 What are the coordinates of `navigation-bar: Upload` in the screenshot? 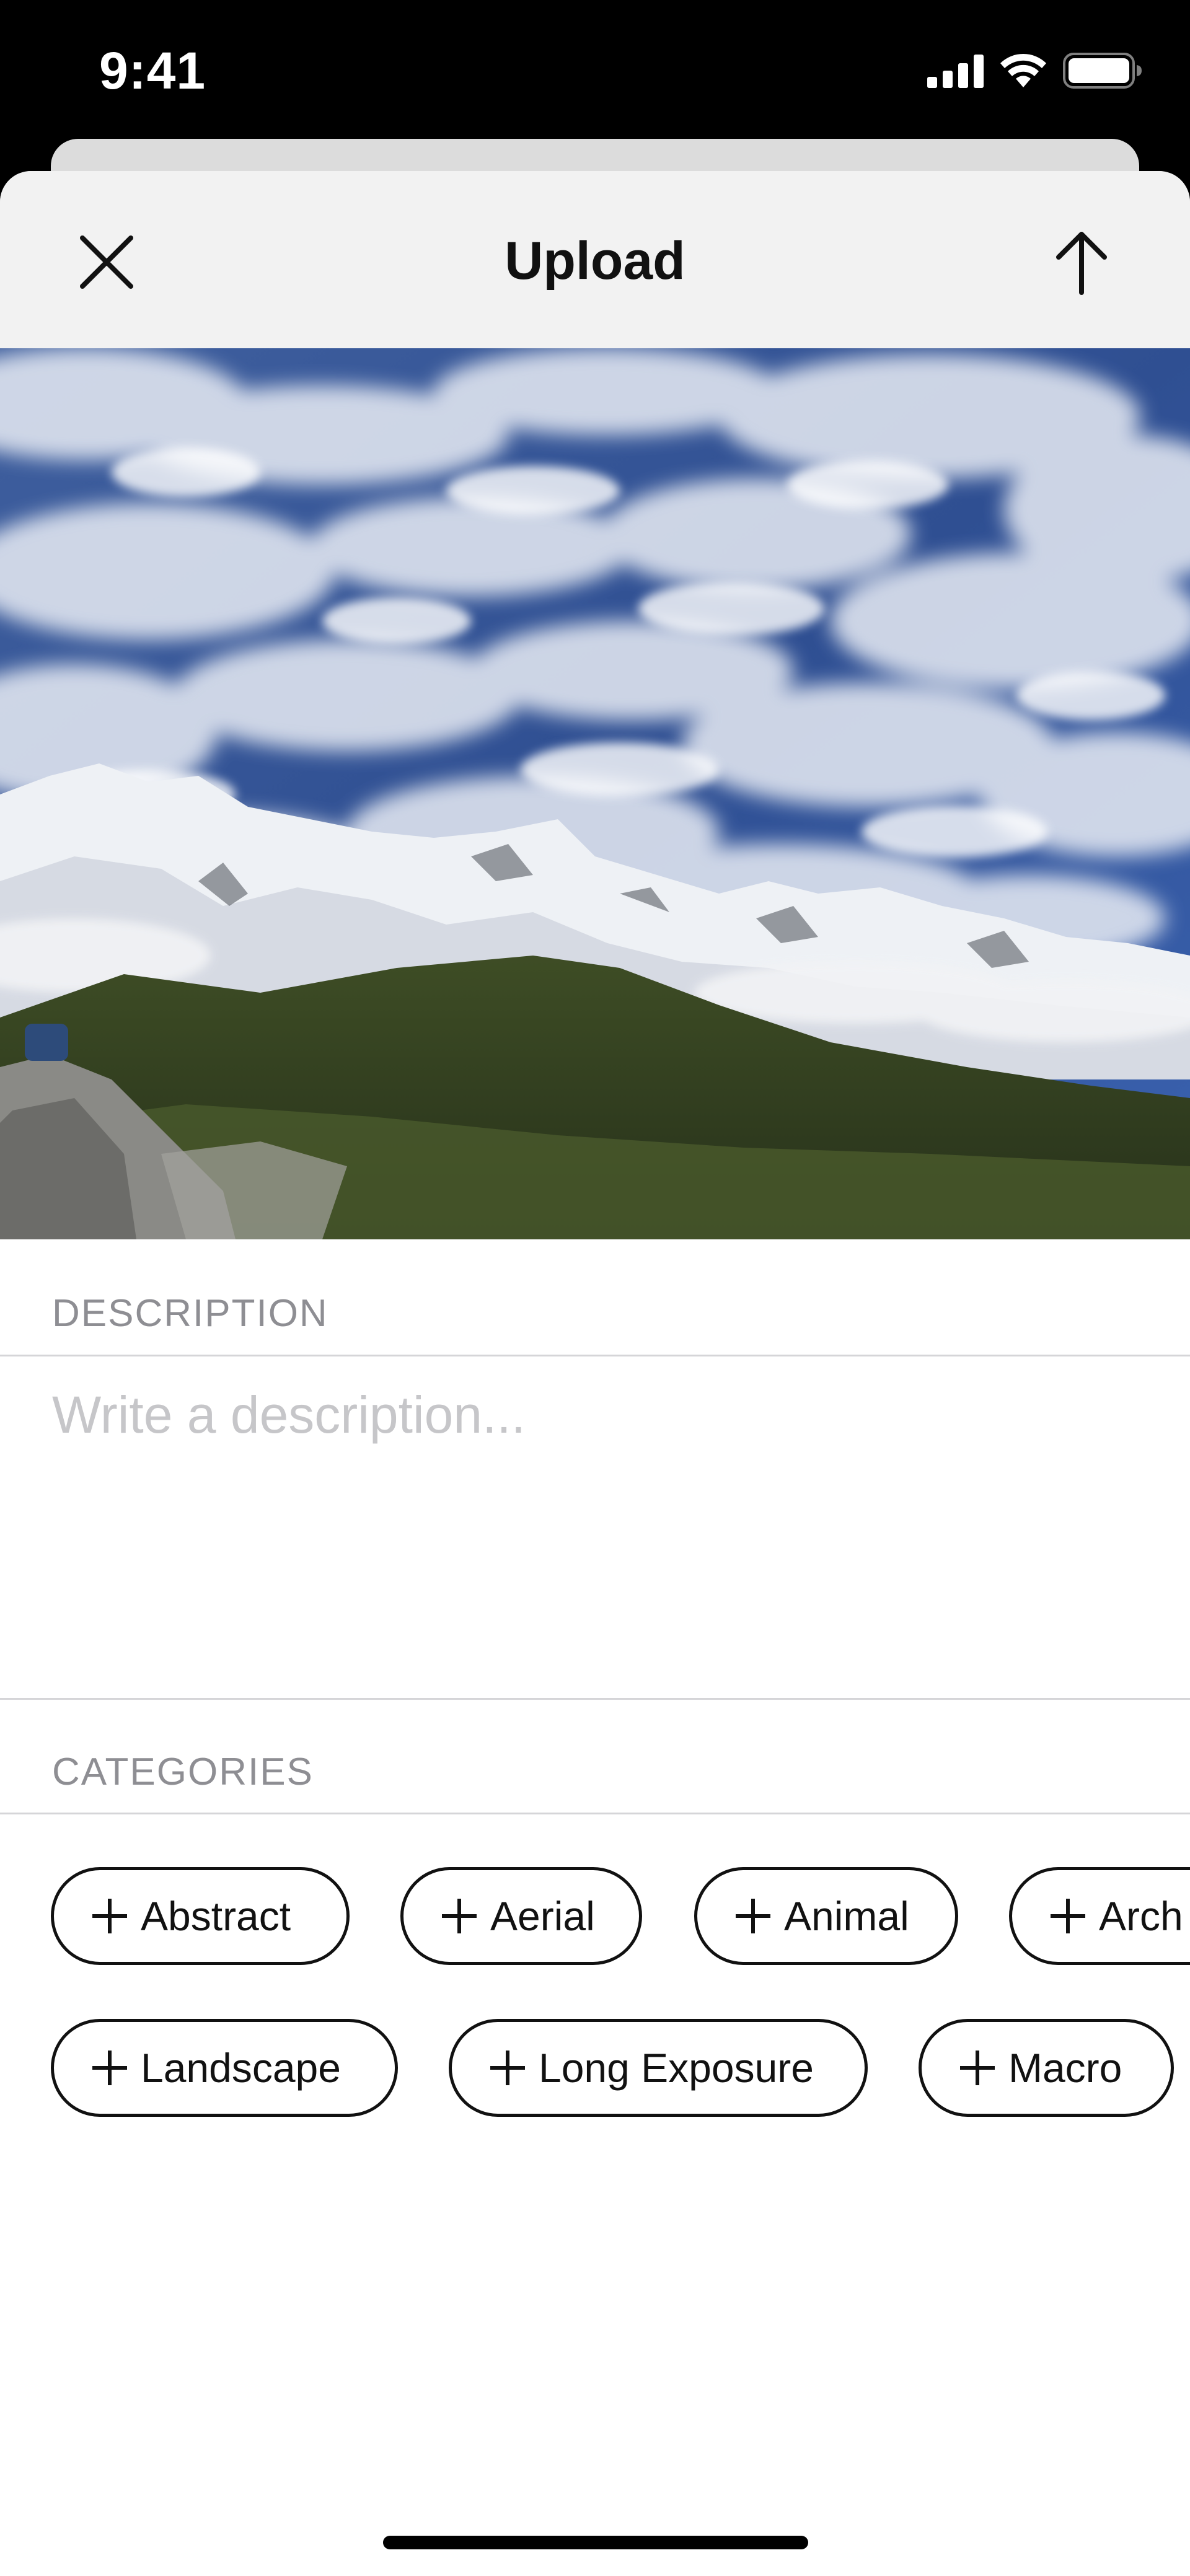 It's located at (595, 259).